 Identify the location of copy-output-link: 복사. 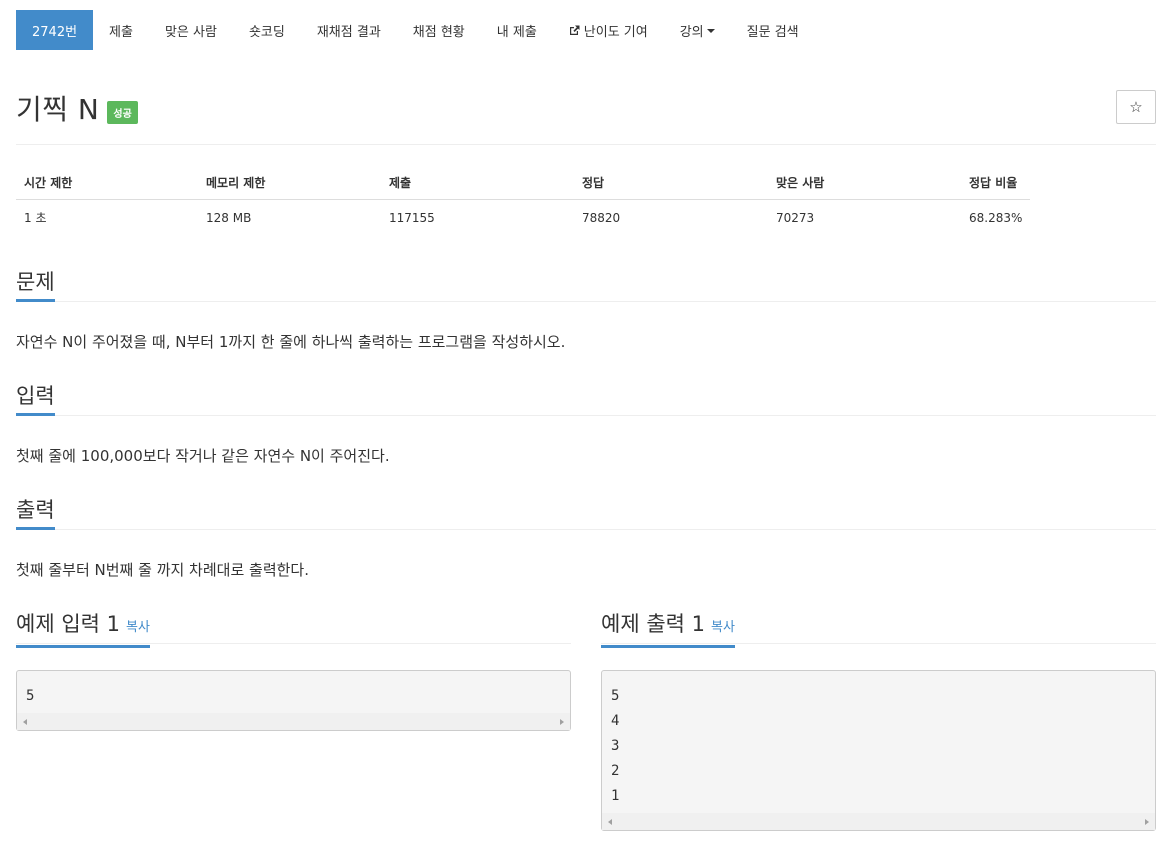
(723, 627).